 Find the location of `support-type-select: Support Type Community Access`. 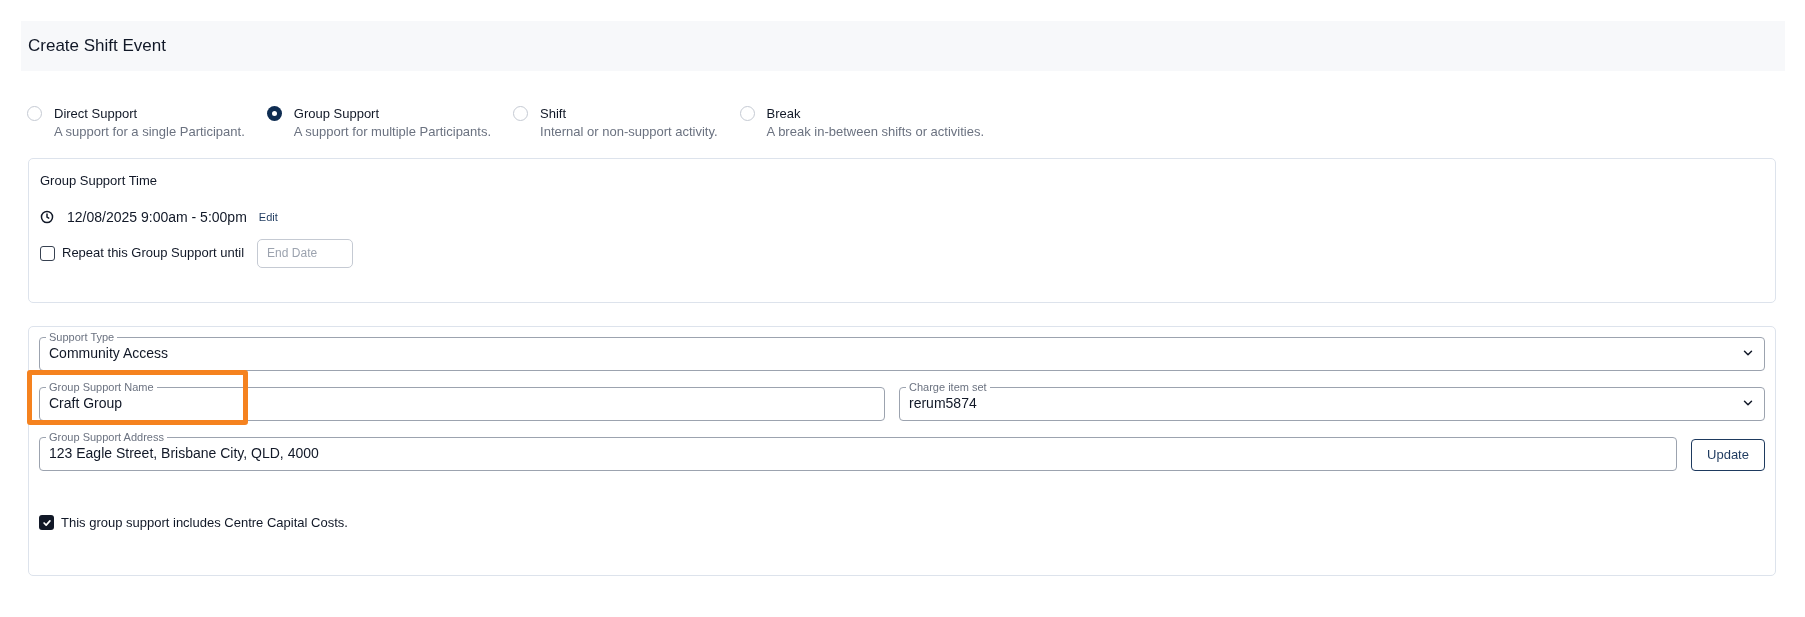

support-type-select: Support Type Community Access is located at coordinates (902, 351).